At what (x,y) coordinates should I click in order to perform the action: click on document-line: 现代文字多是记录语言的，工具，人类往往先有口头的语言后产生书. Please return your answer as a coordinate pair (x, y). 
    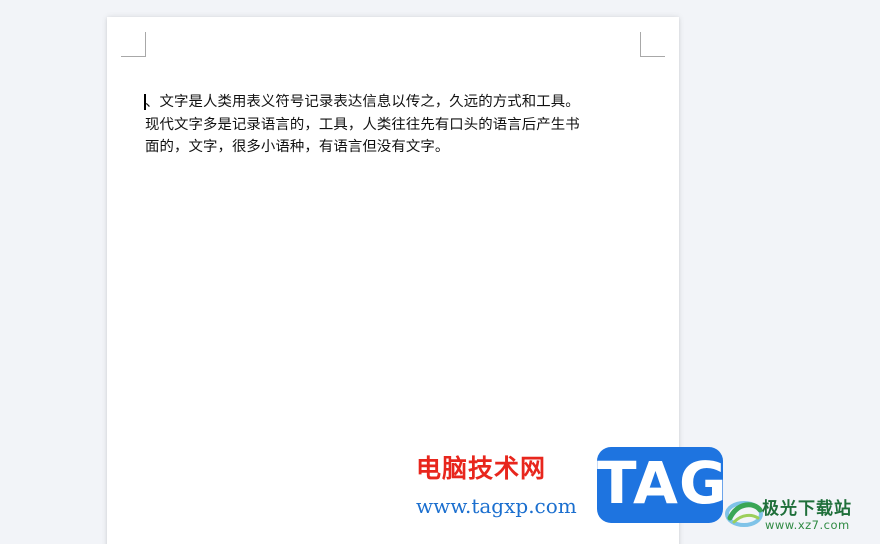
    Looking at the image, I should click on (362, 124).